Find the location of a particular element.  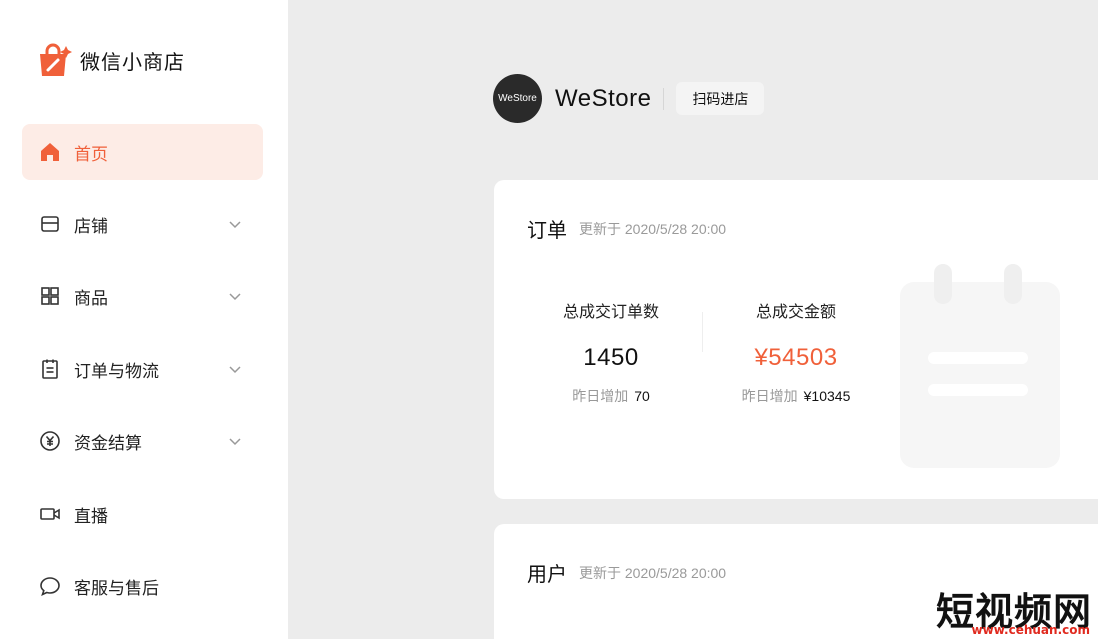

shopping-bag-icon is located at coordinates (56, 59).